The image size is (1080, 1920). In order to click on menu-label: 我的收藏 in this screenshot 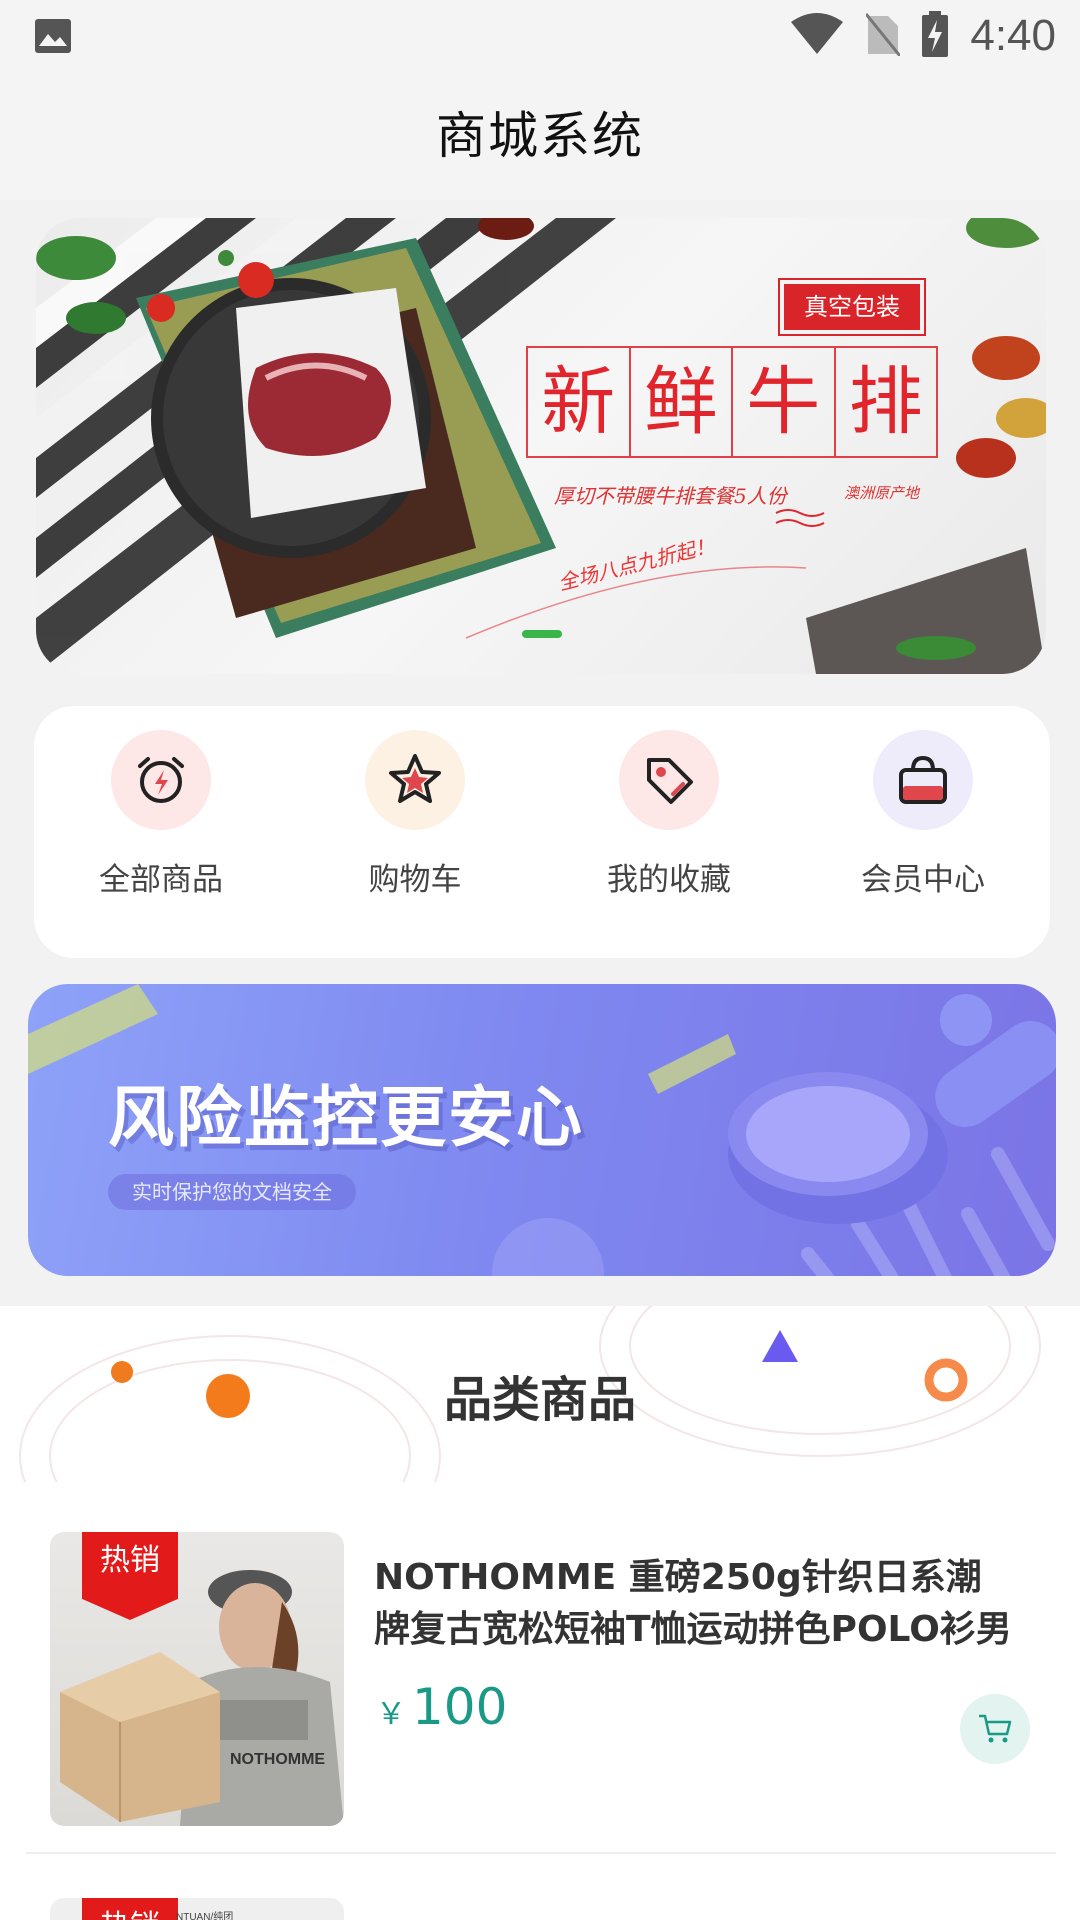, I will do `click(669, 880)`.